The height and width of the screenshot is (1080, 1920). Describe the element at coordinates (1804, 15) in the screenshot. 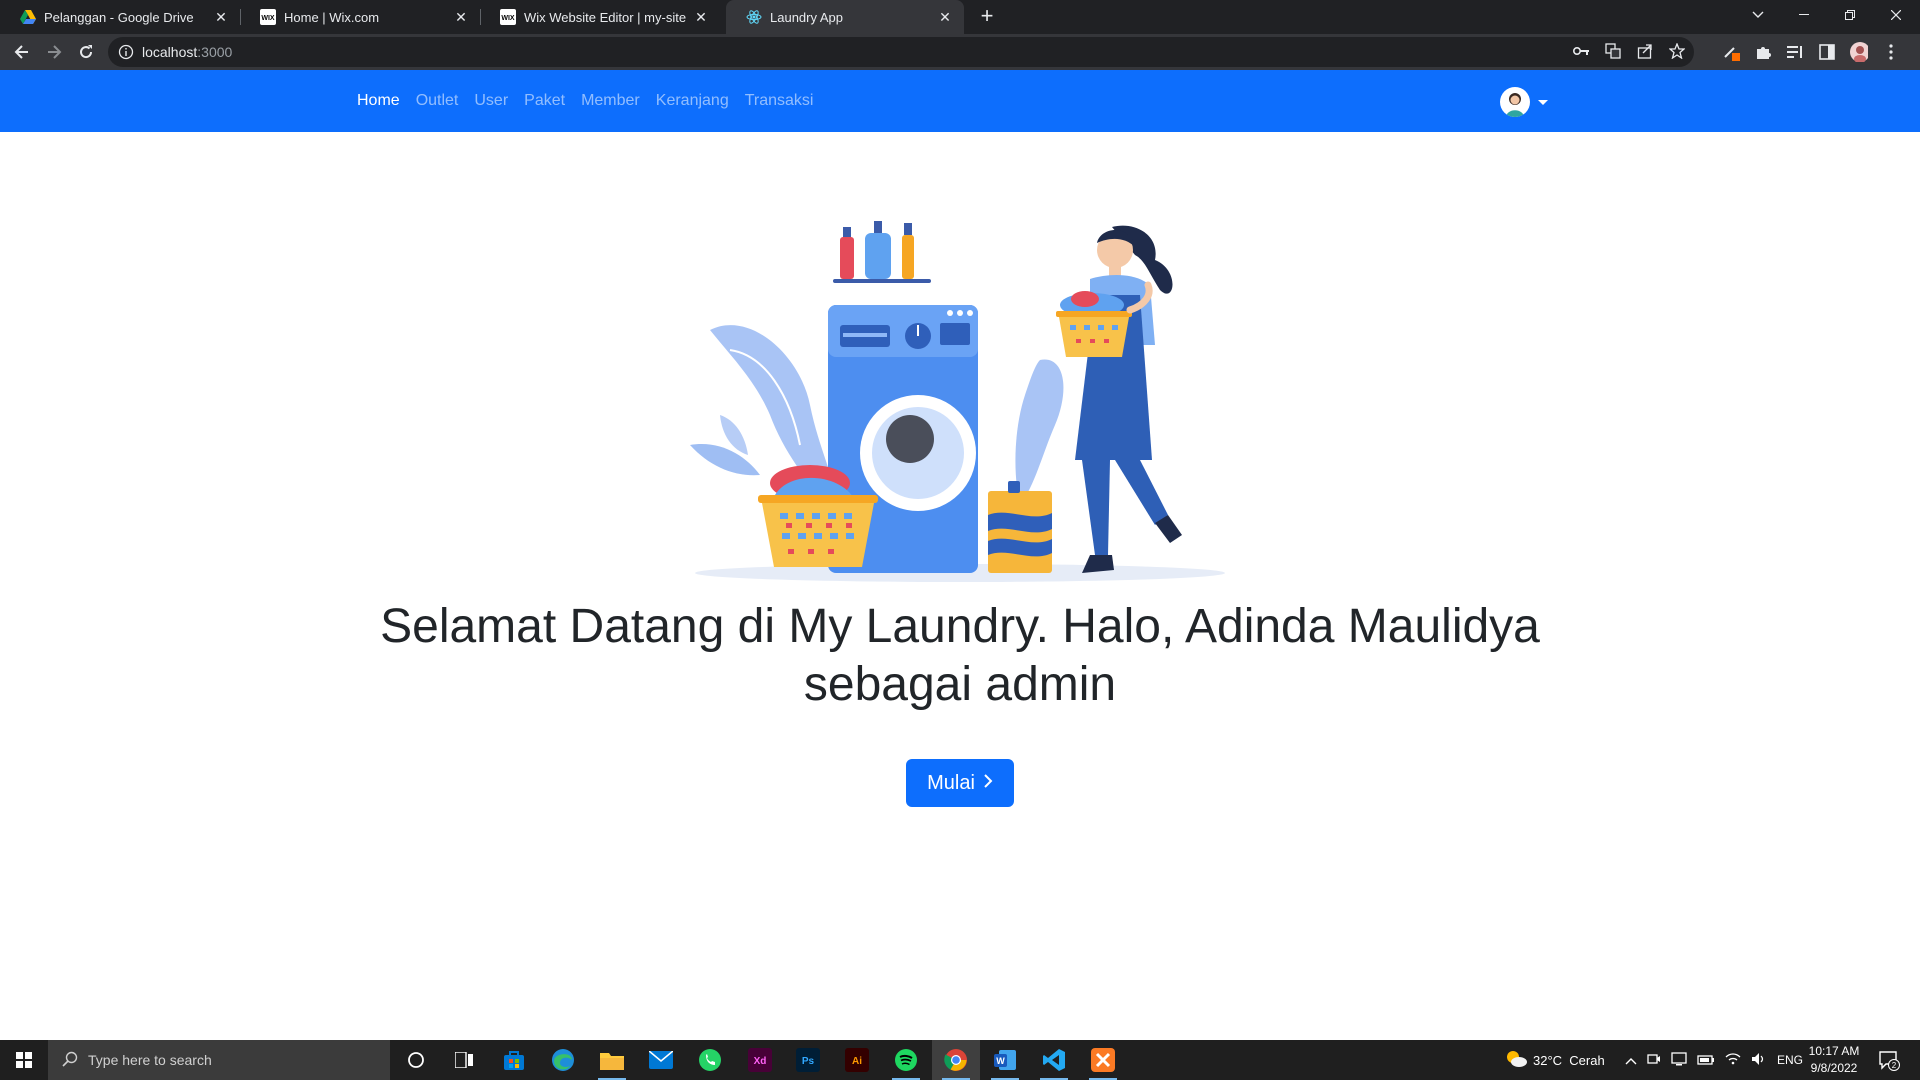

I see `minimize-button` at that location.